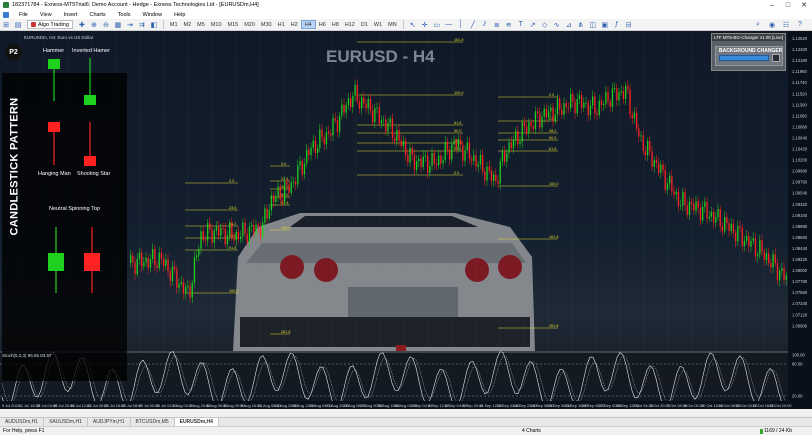 This screenshot has height=435, width=812. What do you see at coordinates (124, 15) in the screenshot?
I see `menu-tools: Tools` at bounding box center [124, 15].